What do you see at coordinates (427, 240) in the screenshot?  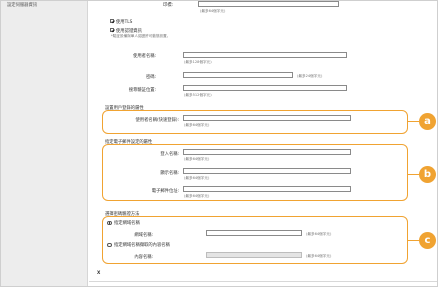 I see `callout-c-badge: c` at bounding box center [427, 240].